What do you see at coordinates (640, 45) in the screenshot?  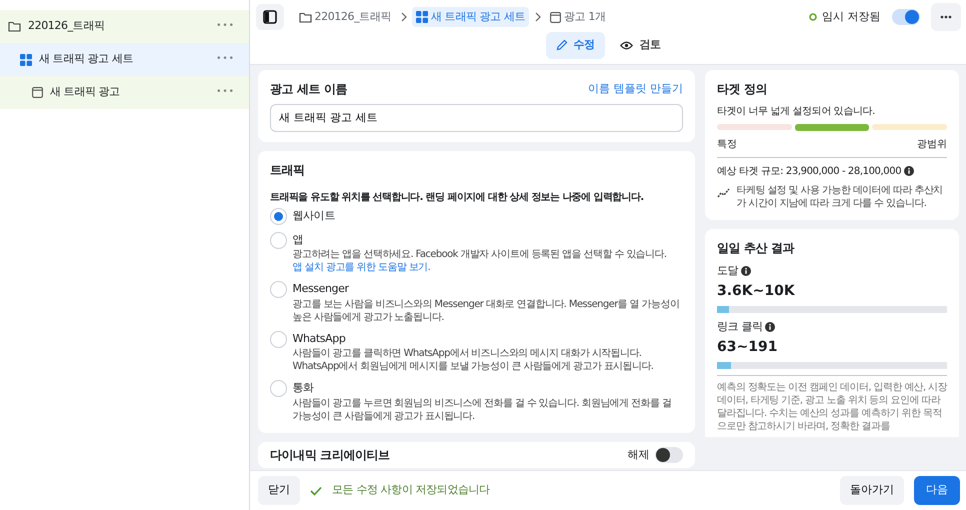 I see `tab: 검토` at bounding box center [640, 45].